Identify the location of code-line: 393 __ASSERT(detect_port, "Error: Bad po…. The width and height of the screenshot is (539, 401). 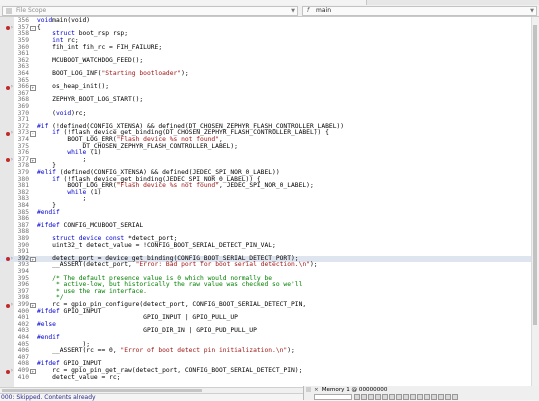
(269, 265).